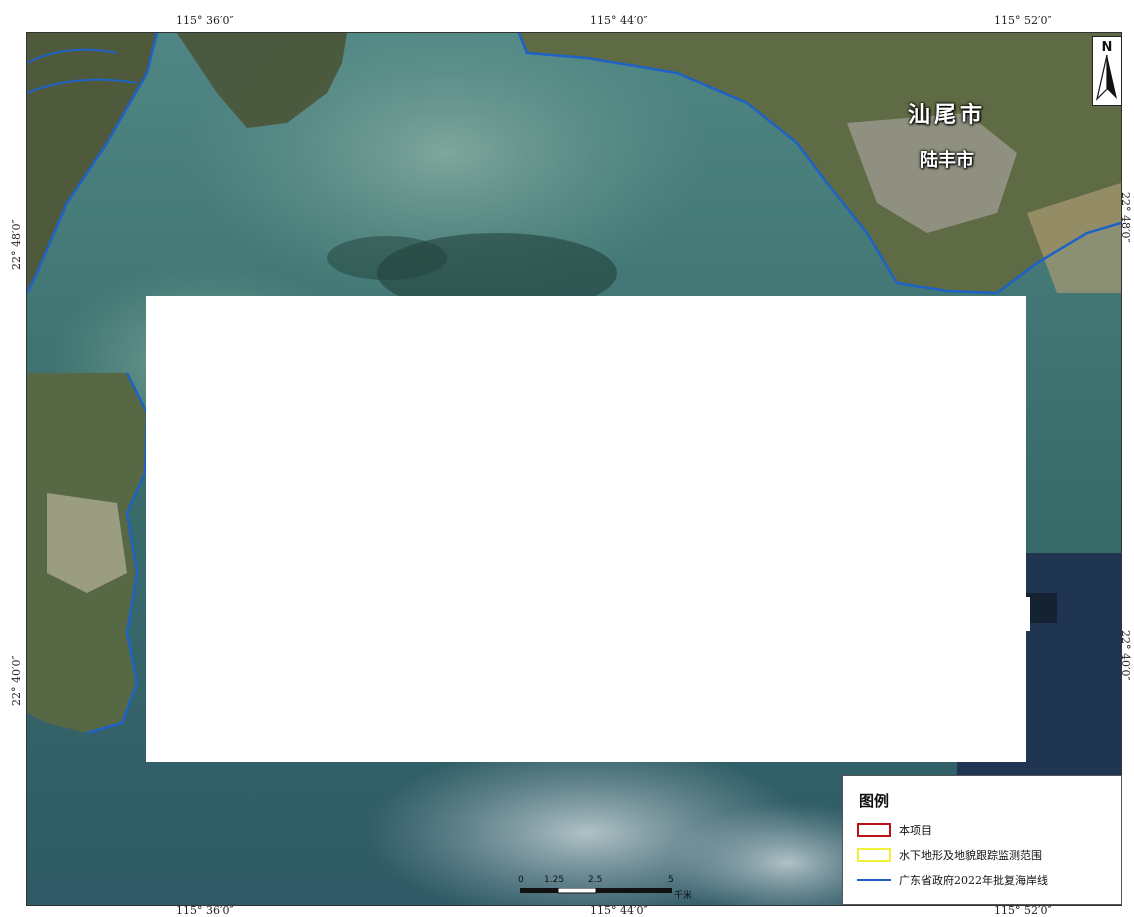 This screenshot has width=1134, height=917. What do you see at coordinates (894, 830) in the screenshot?
I see `legend-item-project: 本项目` at bounding box center [894, 830].